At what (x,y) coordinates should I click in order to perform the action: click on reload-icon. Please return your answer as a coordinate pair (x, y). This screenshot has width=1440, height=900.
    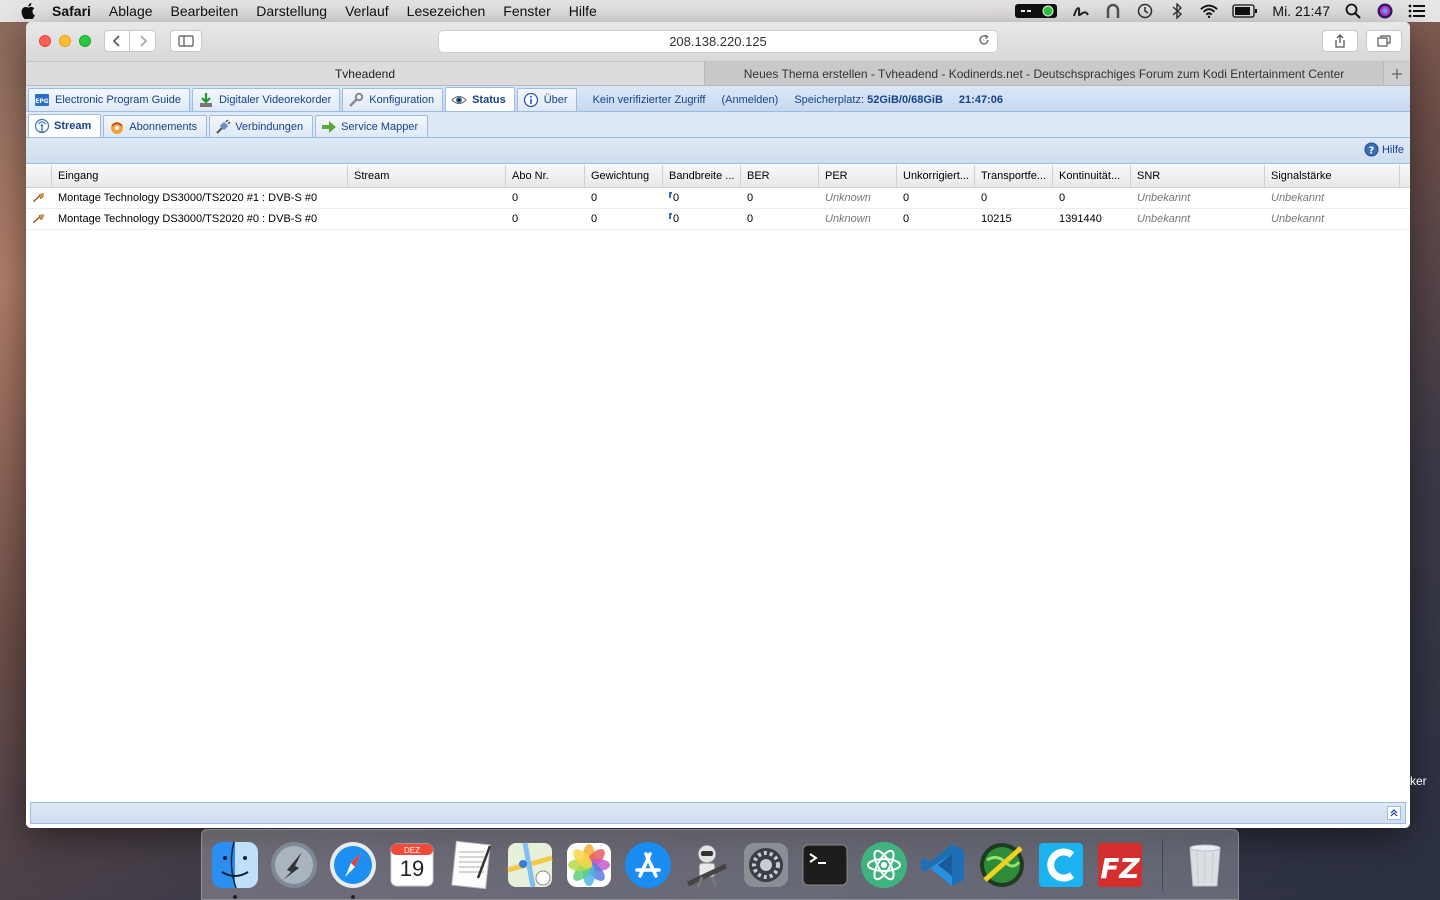
    Looking at the image, I should click on (984, 41).